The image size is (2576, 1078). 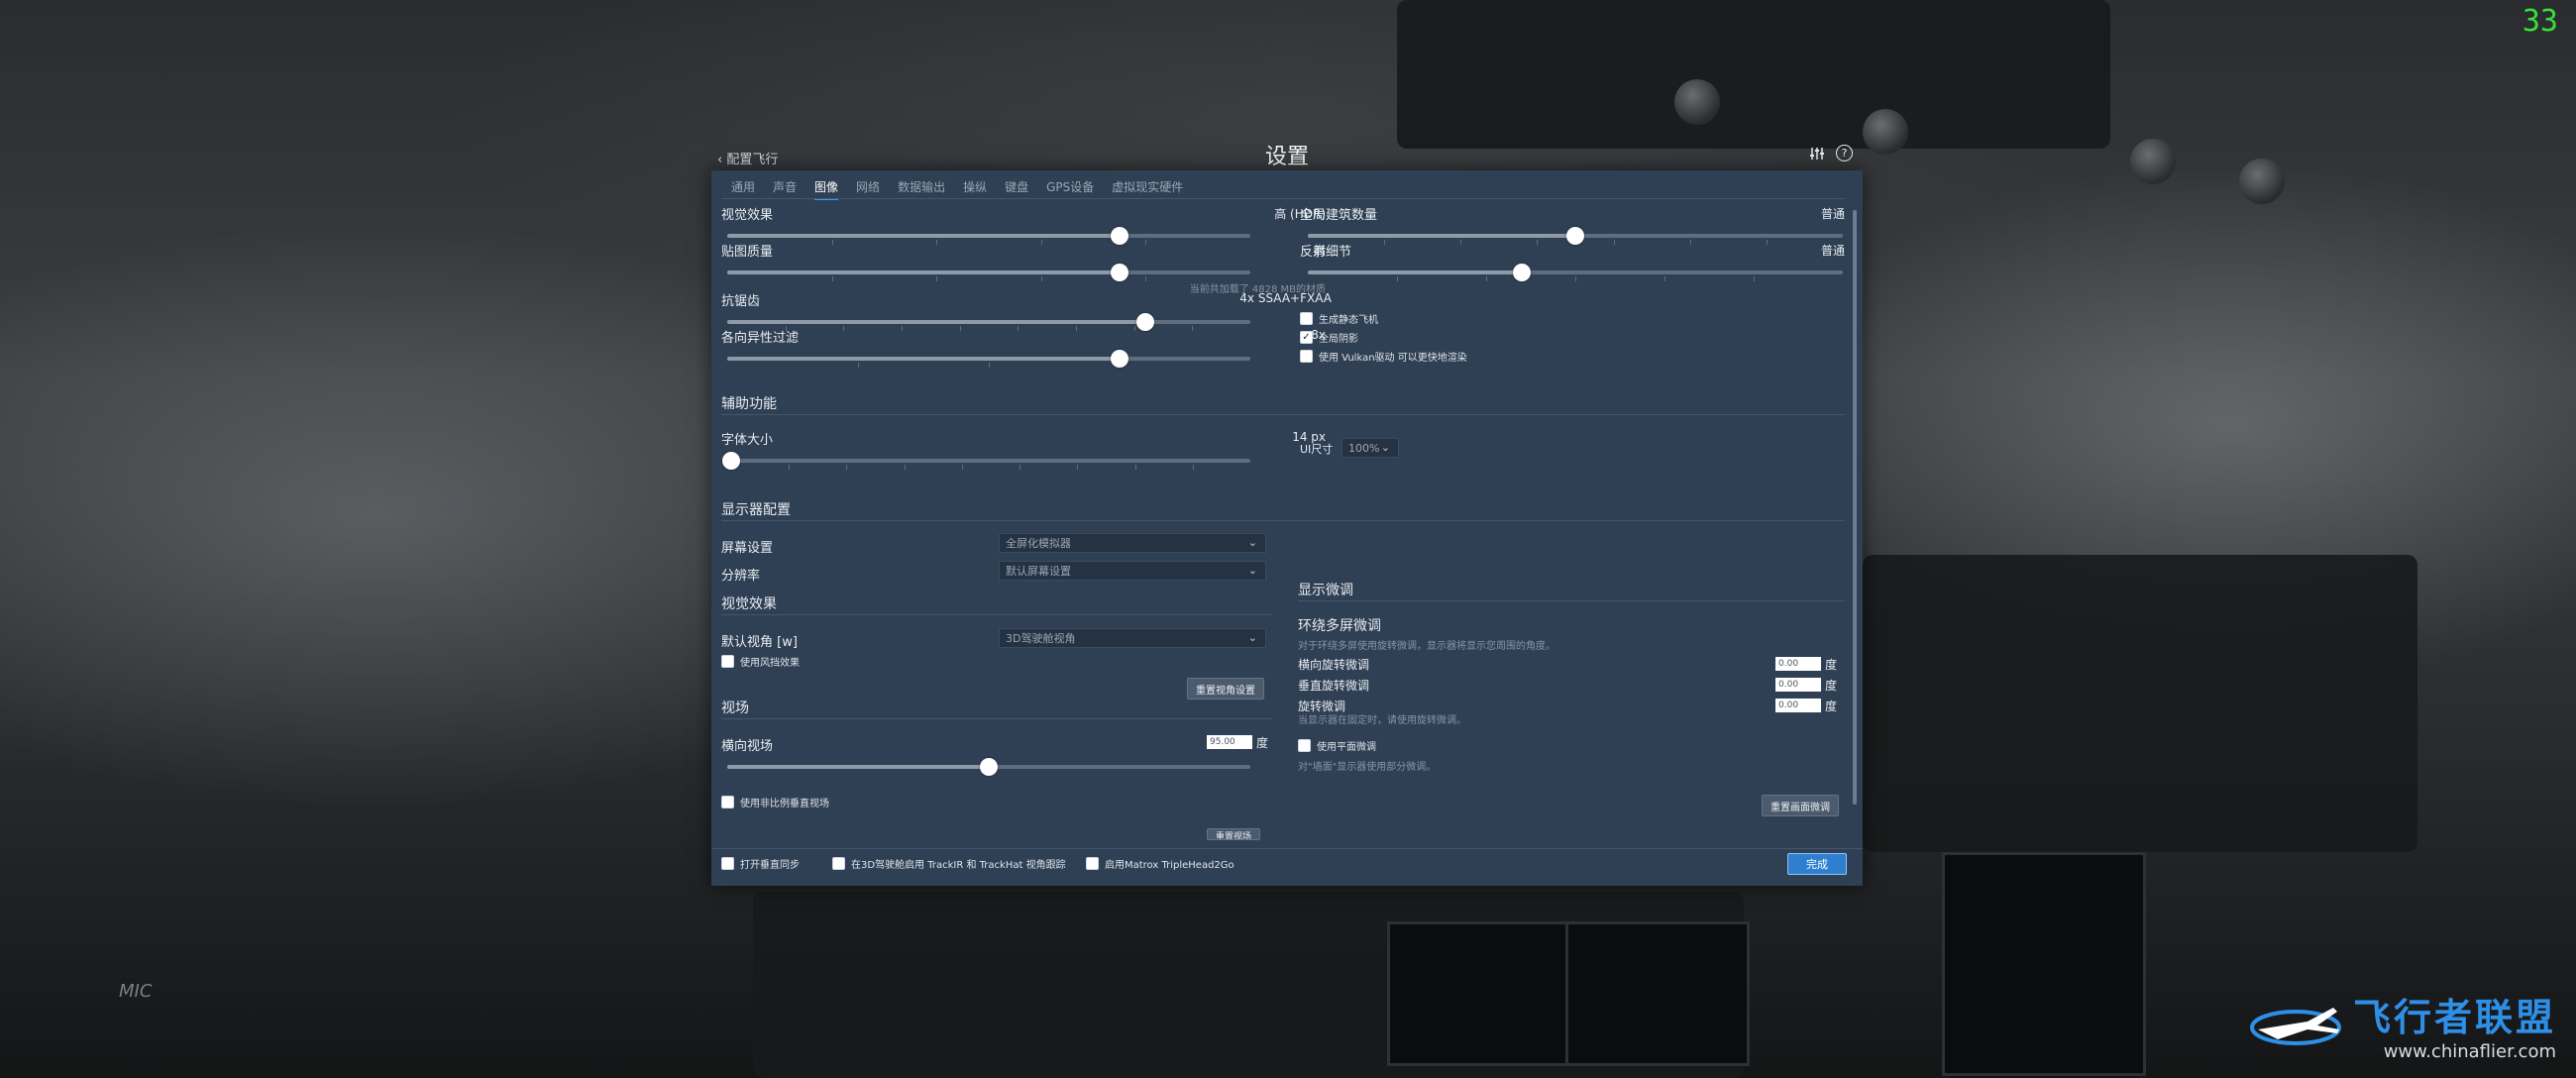 What do you see at coordinates (1800, 806) in the screenshot?
I see `reset-display-adjust-button: 重置画面微调` at bounding box center [1800, 806].